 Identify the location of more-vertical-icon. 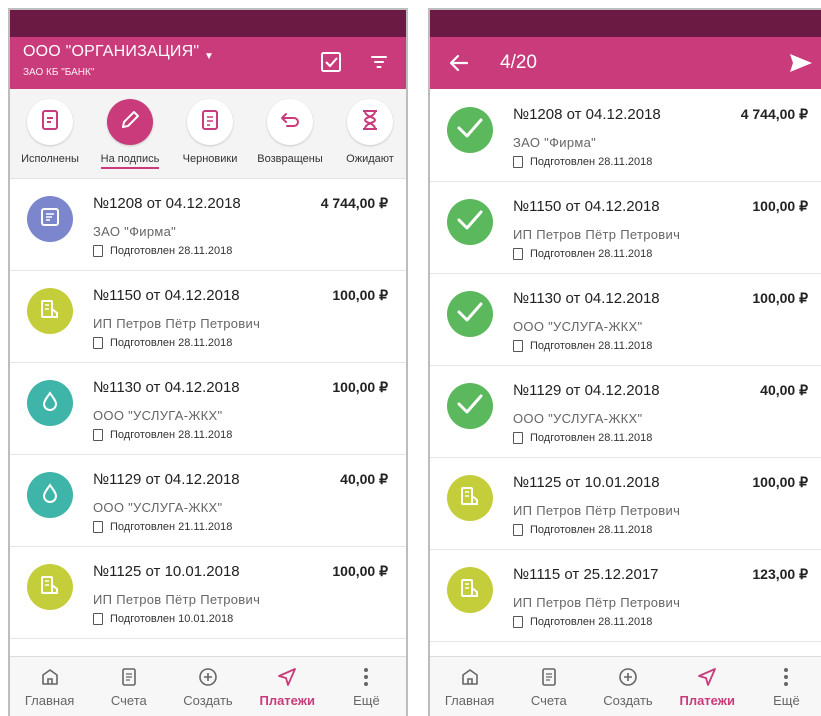
(784, 677).